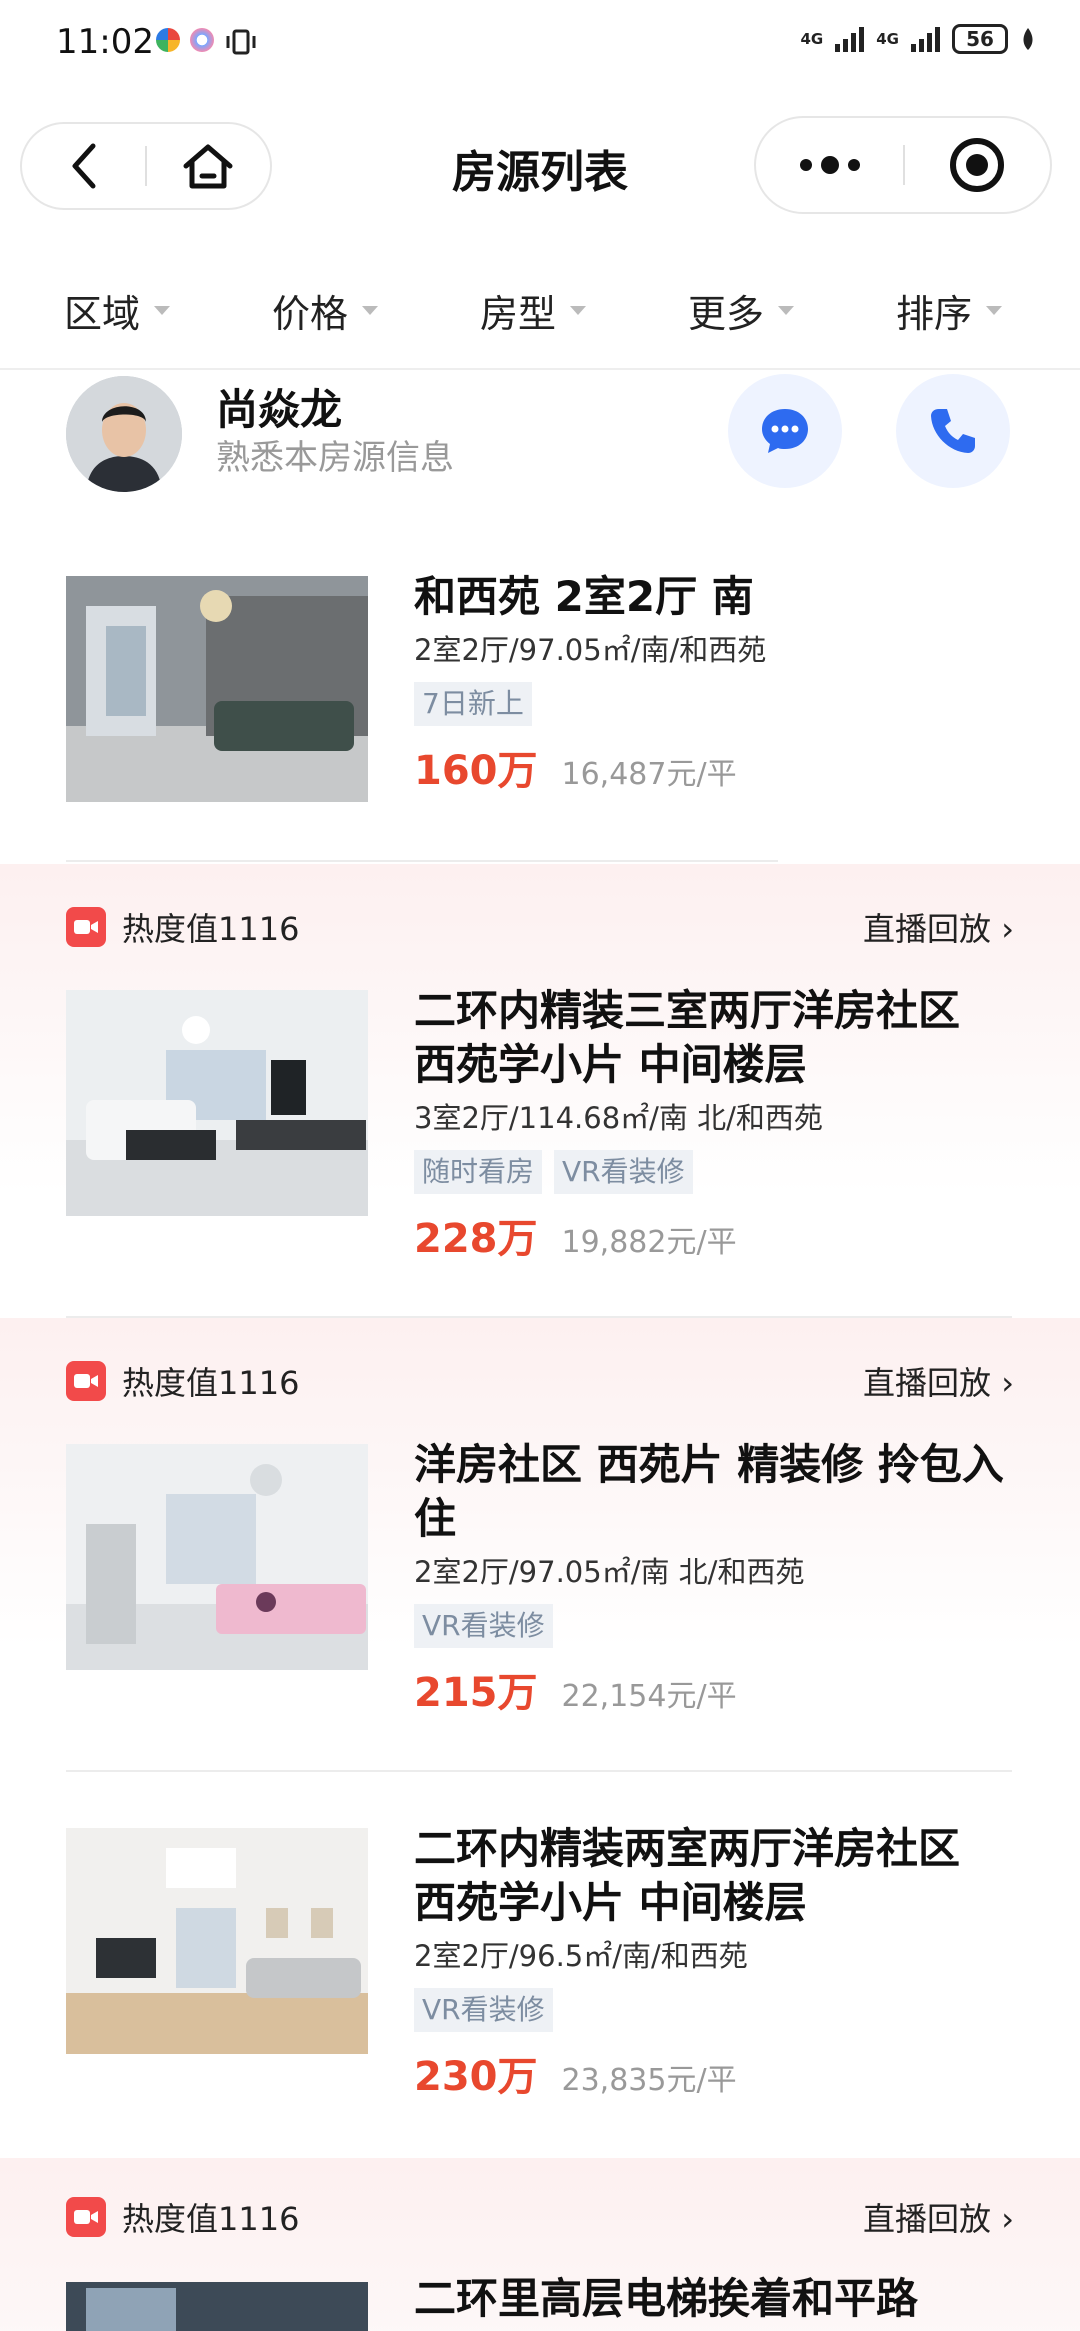  What do you see at coordinates (102, 313) in the screenshot?
I see `filter-label: 区域` at bounding box center [102, 313].